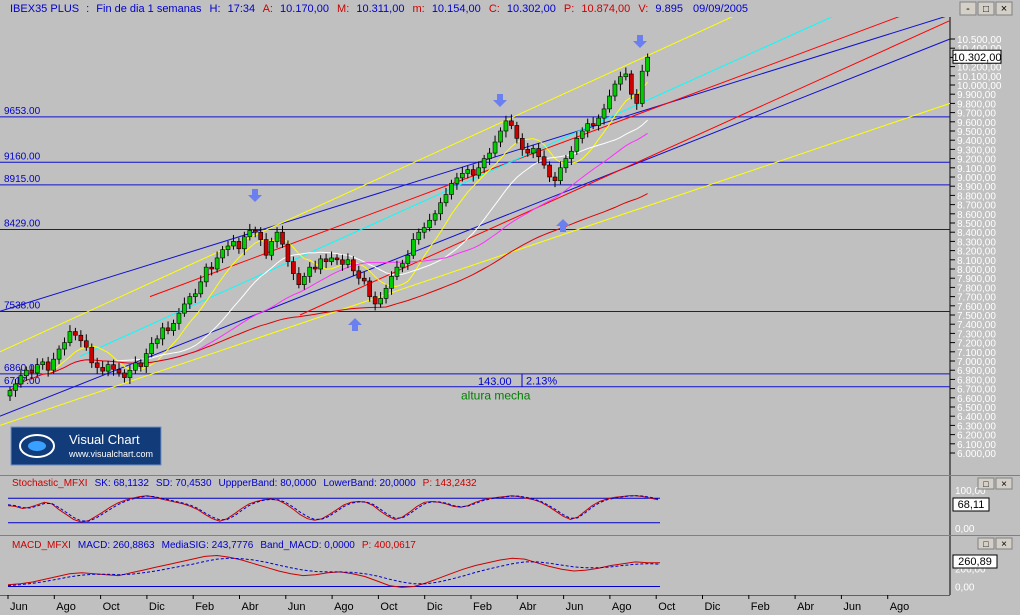 Image resolution: width=1020 pixels, height=615 pixels. What do you see at coordinates (344, 607) in the screenshot?
I see `x-tick-label: Ago` at bounding box center [344, 607].